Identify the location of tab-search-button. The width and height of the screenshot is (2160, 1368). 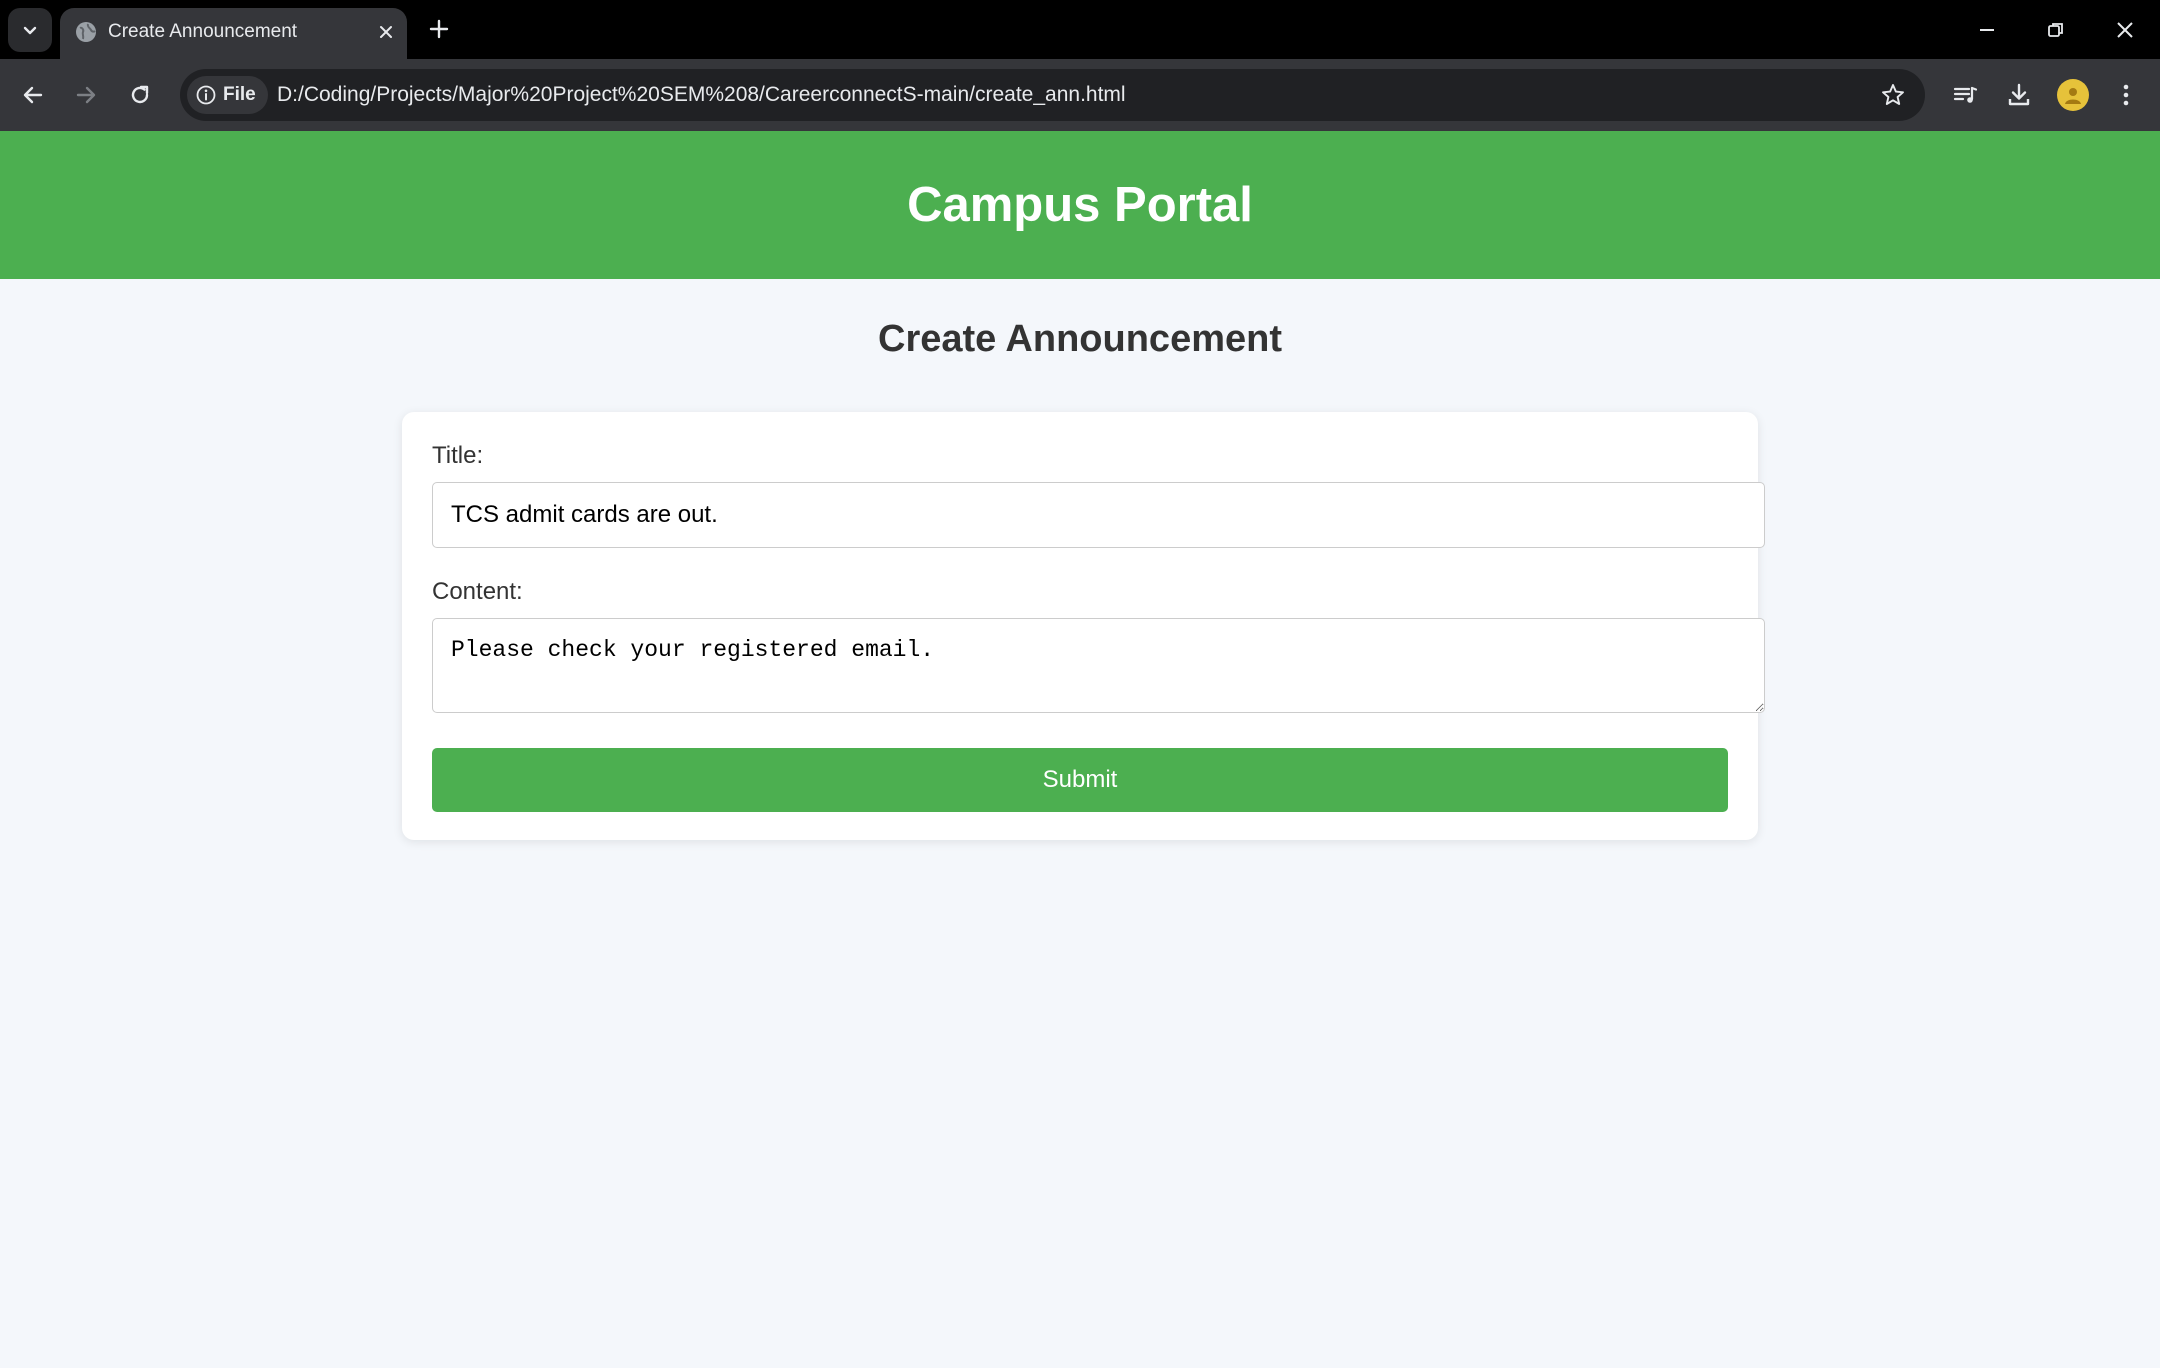
(30, 30).